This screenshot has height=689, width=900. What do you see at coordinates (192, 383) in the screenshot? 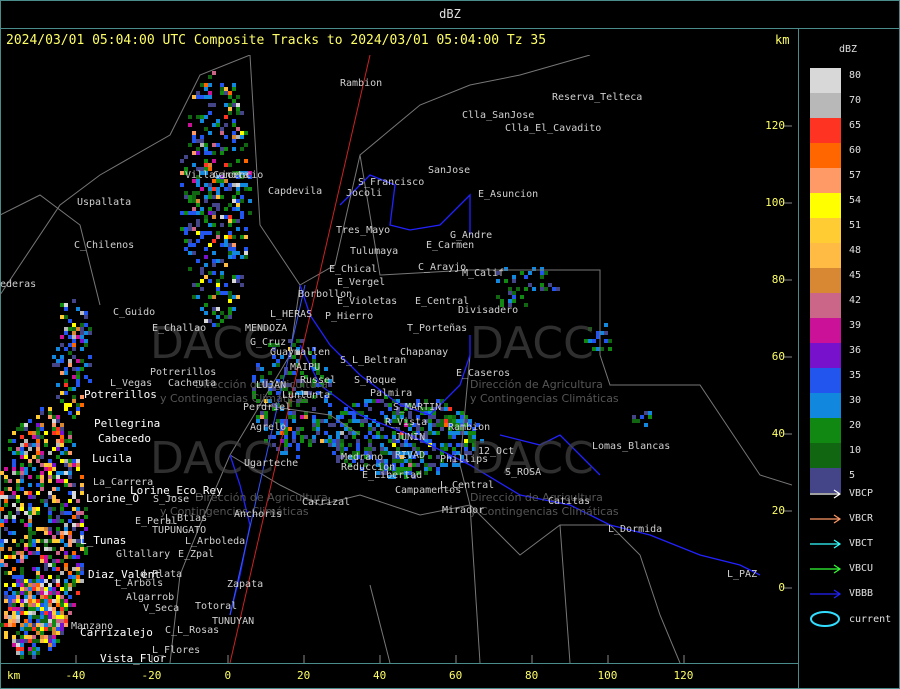
I see `place-label: Cacheuta` at bounding box center [192, 383].